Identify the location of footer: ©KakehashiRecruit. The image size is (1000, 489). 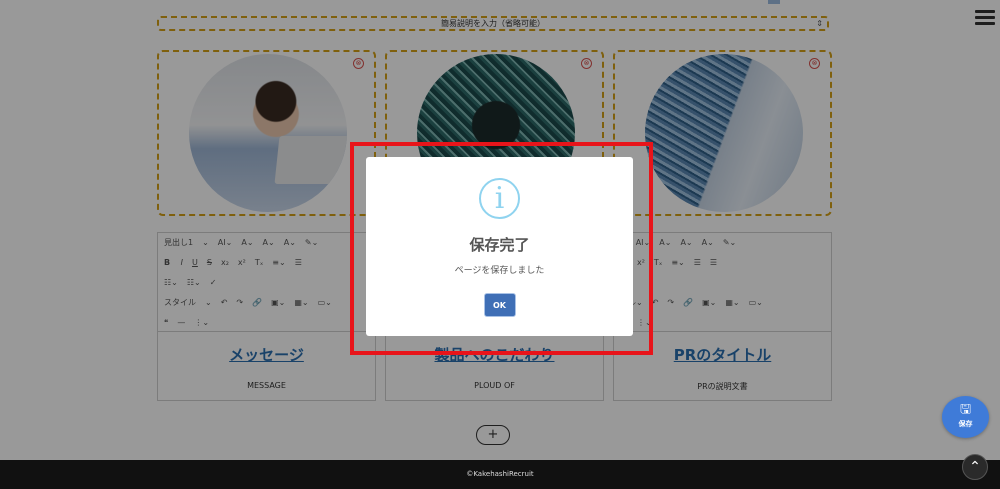
(500, 474).